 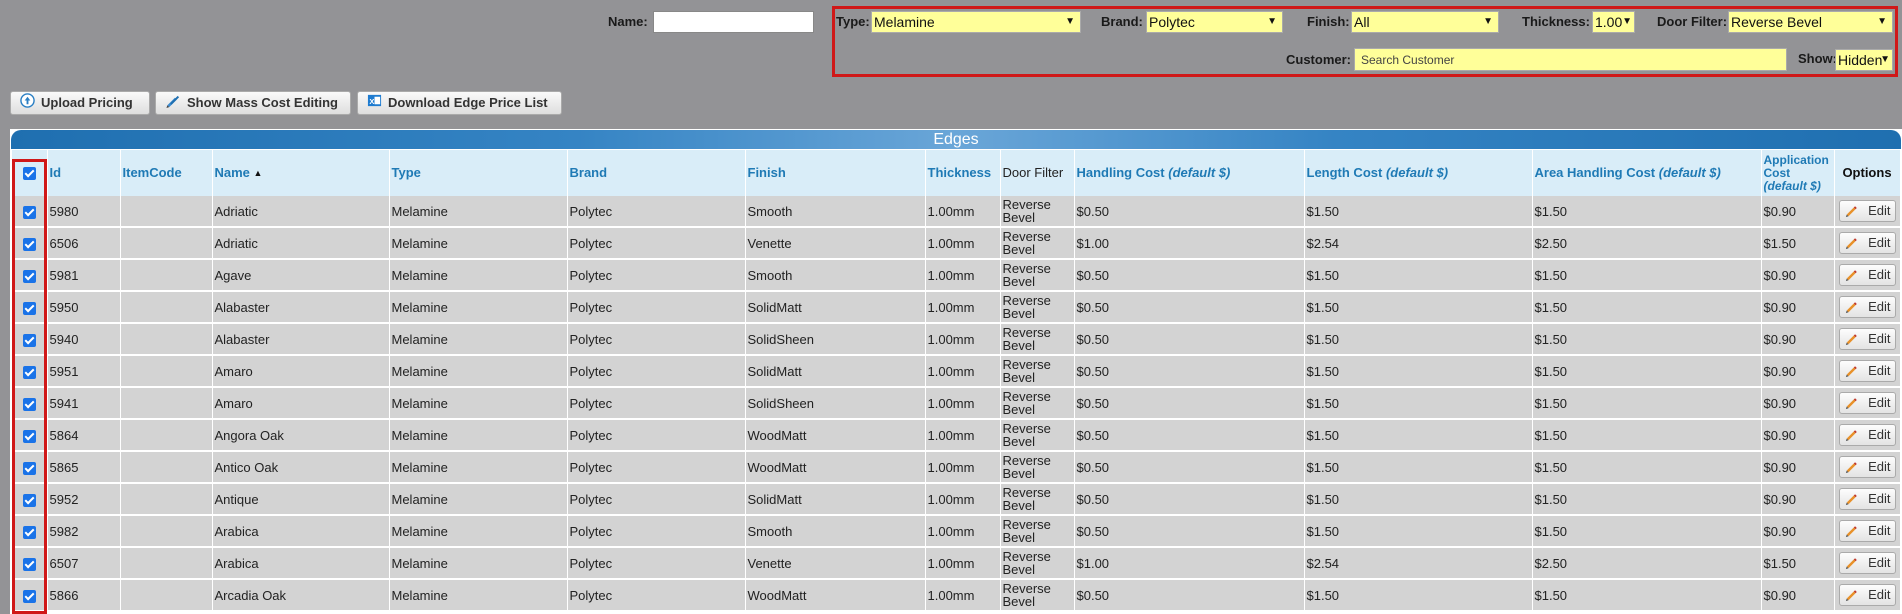 What do you see at coordinates (1595, 172) in the screenshot?
I see `area-handling-cost-label: Area Handling Cost` at bounding box center [1595, 172].